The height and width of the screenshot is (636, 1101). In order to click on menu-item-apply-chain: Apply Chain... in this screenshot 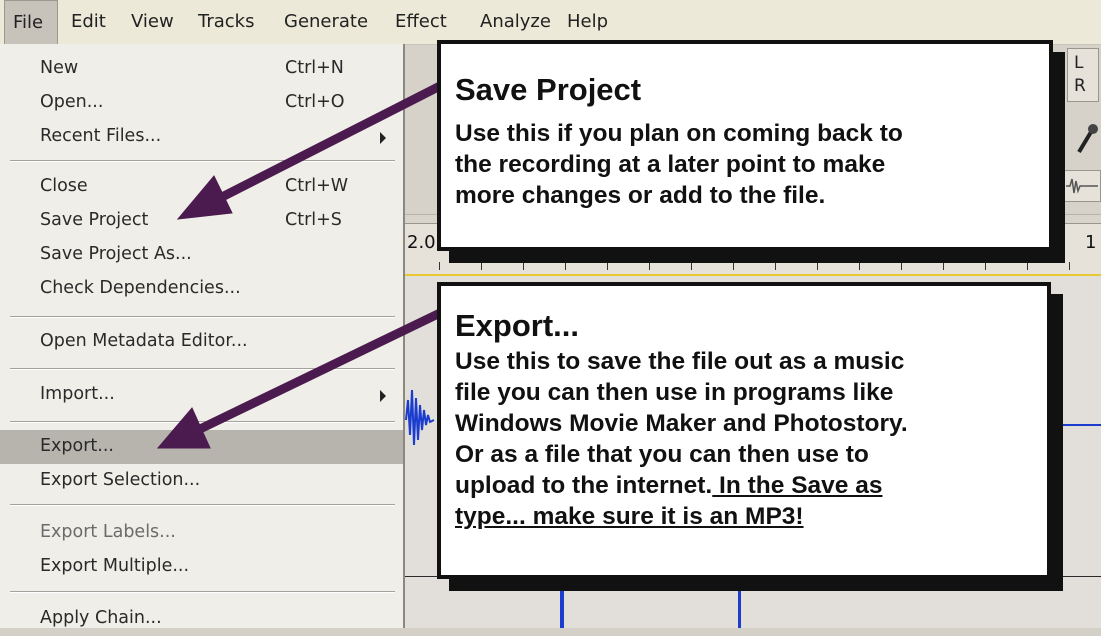, I will do `click(201, 619)`.